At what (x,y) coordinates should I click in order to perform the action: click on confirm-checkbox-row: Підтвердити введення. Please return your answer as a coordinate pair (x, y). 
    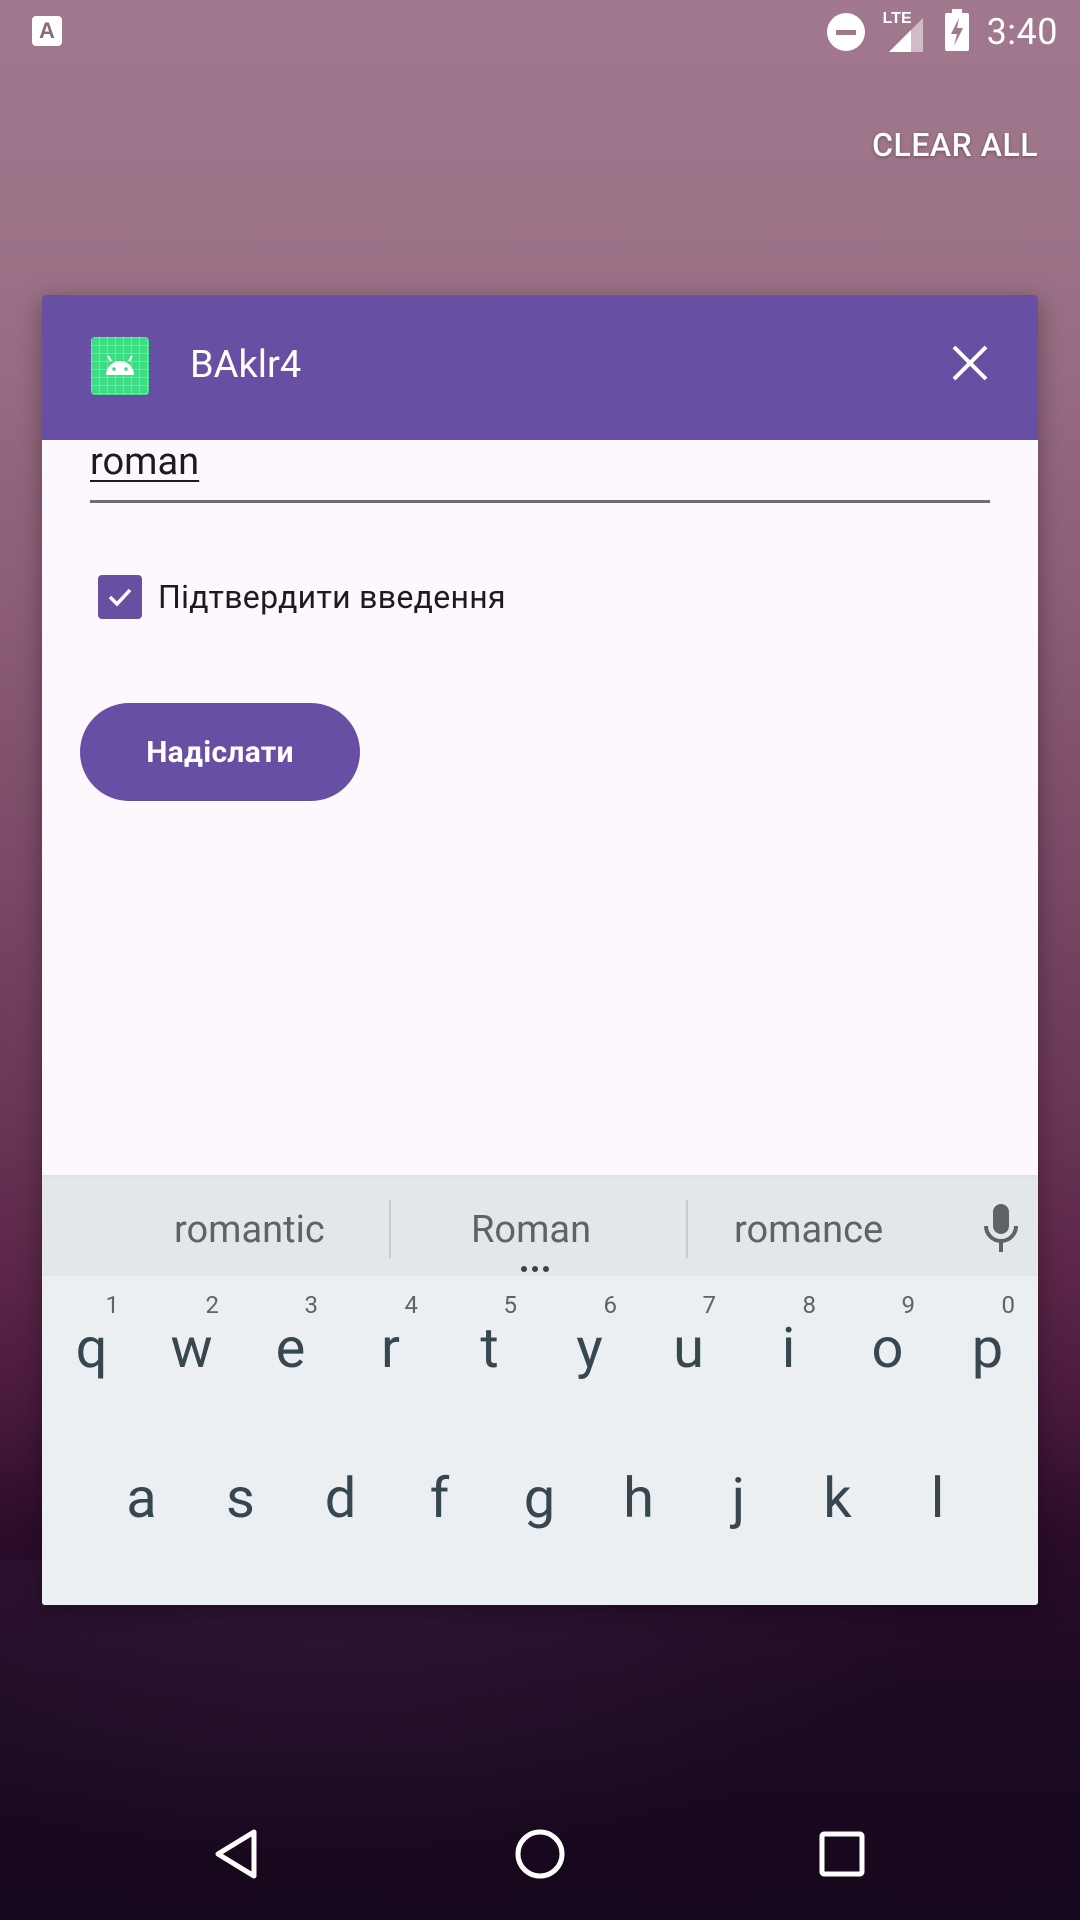
    Looking at the image, I should click on (302, 597).